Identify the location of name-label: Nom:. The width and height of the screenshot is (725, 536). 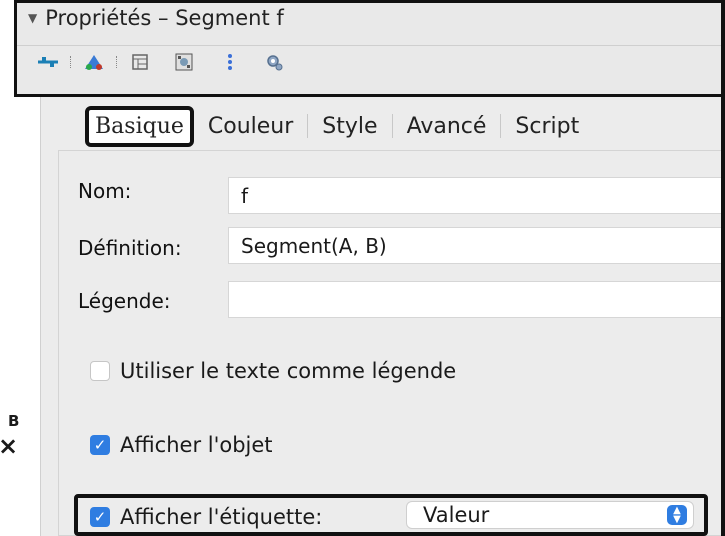
(105, 191).